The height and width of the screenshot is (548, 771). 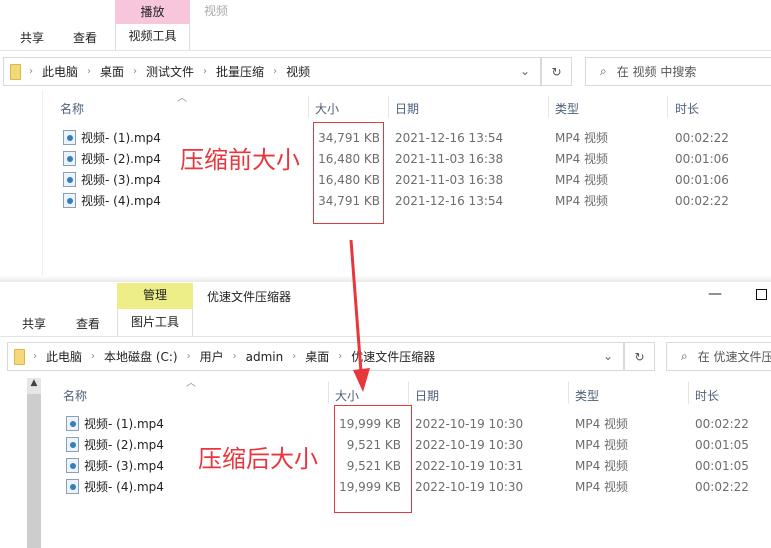 I want to click on arrow-annotation, so click(x=359, y=315).